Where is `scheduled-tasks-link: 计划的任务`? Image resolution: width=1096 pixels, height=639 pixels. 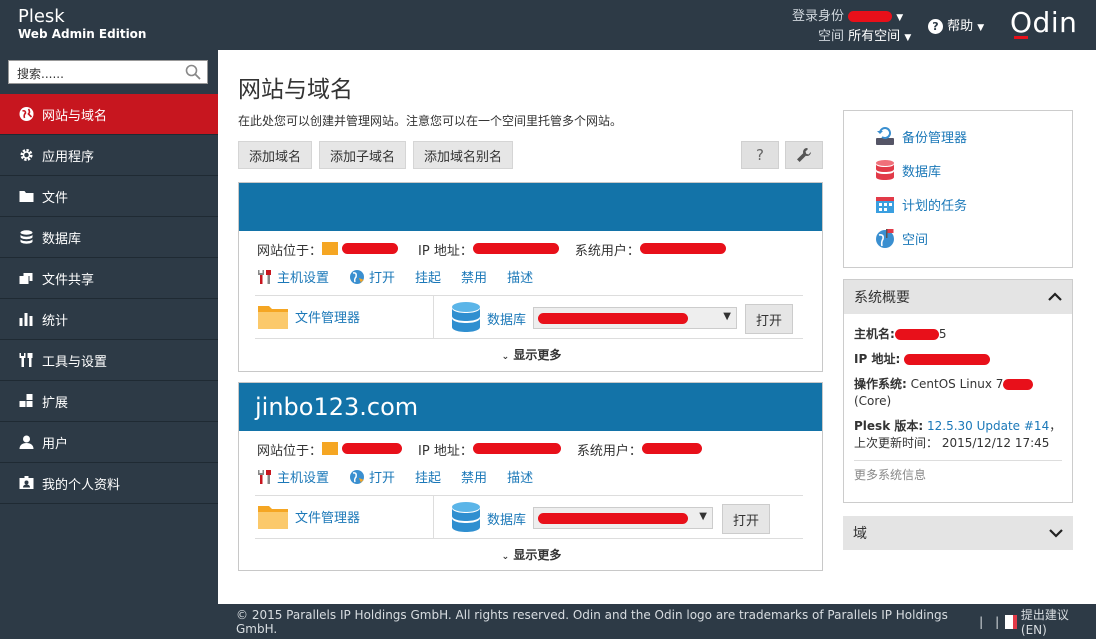 scheduled-tasks-link: 计划的任务 is located at coordinates (958, 204).